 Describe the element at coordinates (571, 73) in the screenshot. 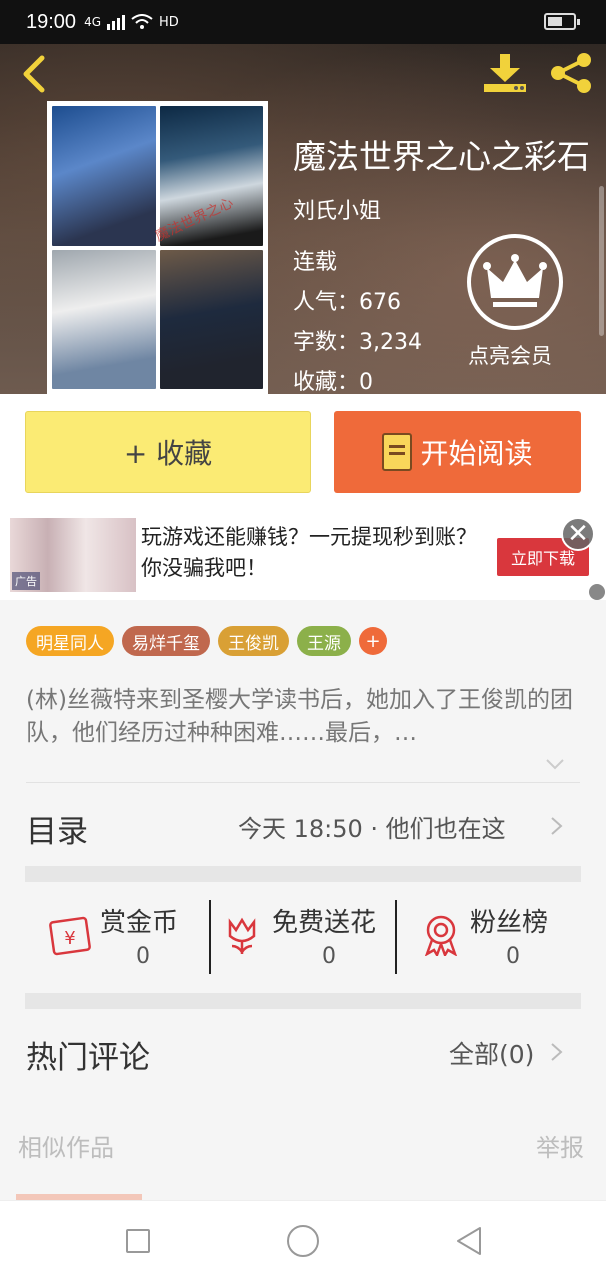

I see `share-icon` at that location.